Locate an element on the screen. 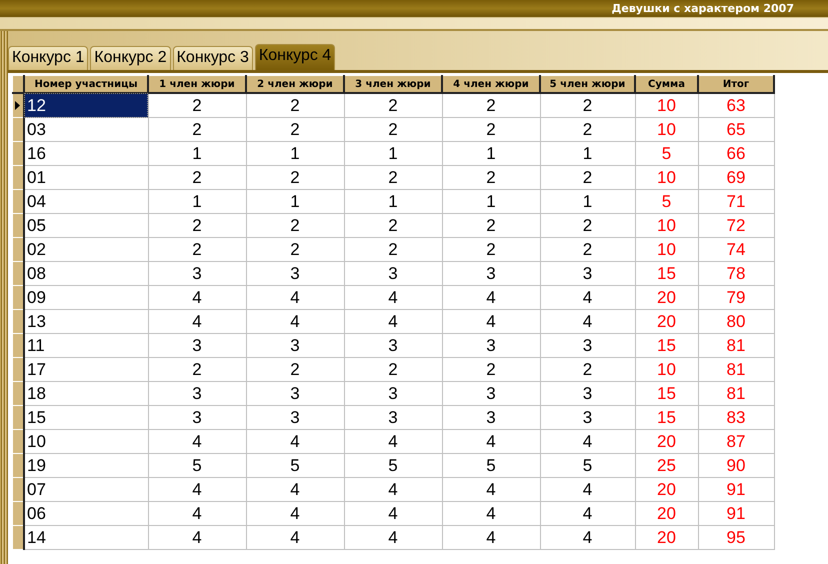  table-cell: 04 is located at coordinates (86, 202).